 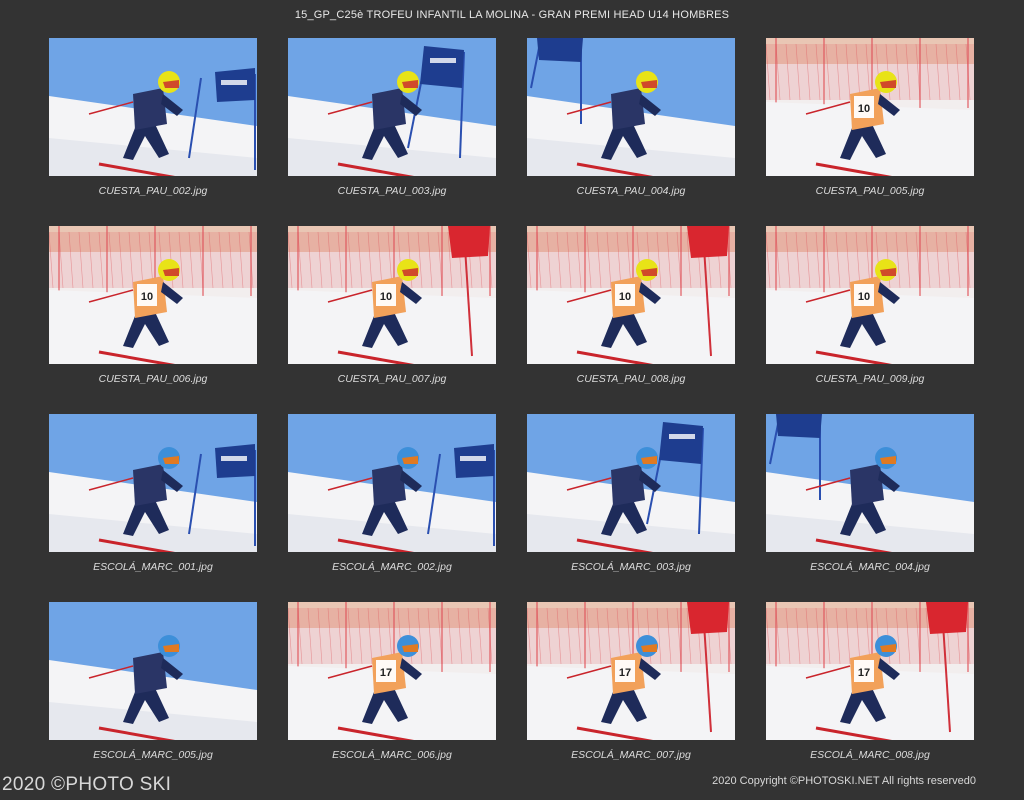 What do you see at coordinates (87, 784) in the screenshot?
I see `footer-watermark: 2020 ©PHOTO SKI` at bounding box center [87, 784].